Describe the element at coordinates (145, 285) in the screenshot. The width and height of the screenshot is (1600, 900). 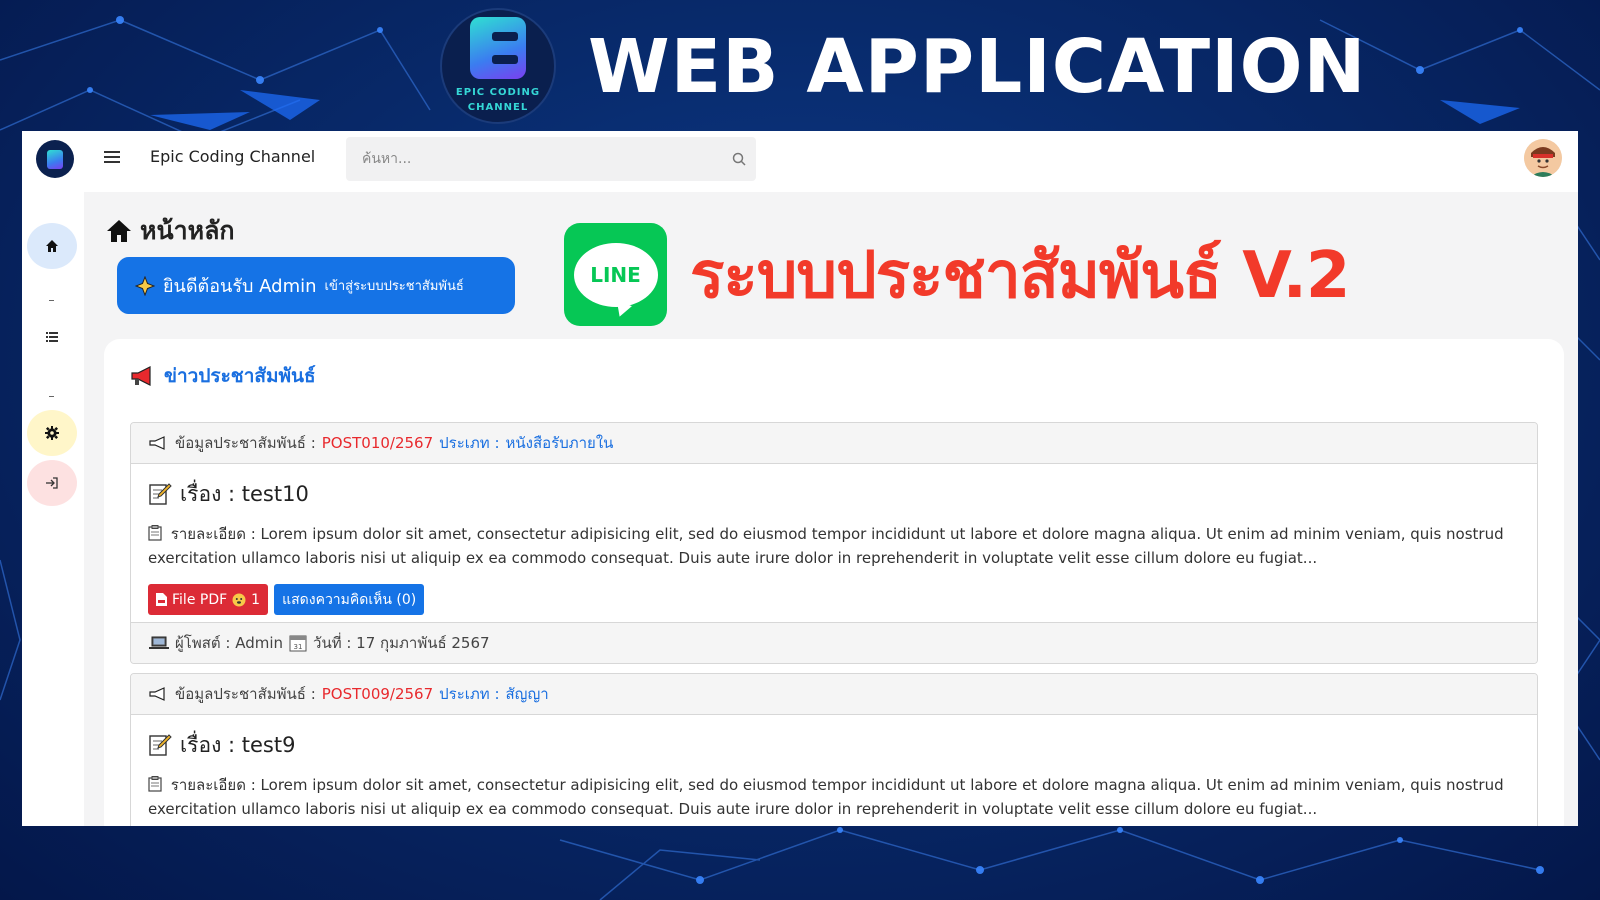
I see `sparkle-icon` at that location.